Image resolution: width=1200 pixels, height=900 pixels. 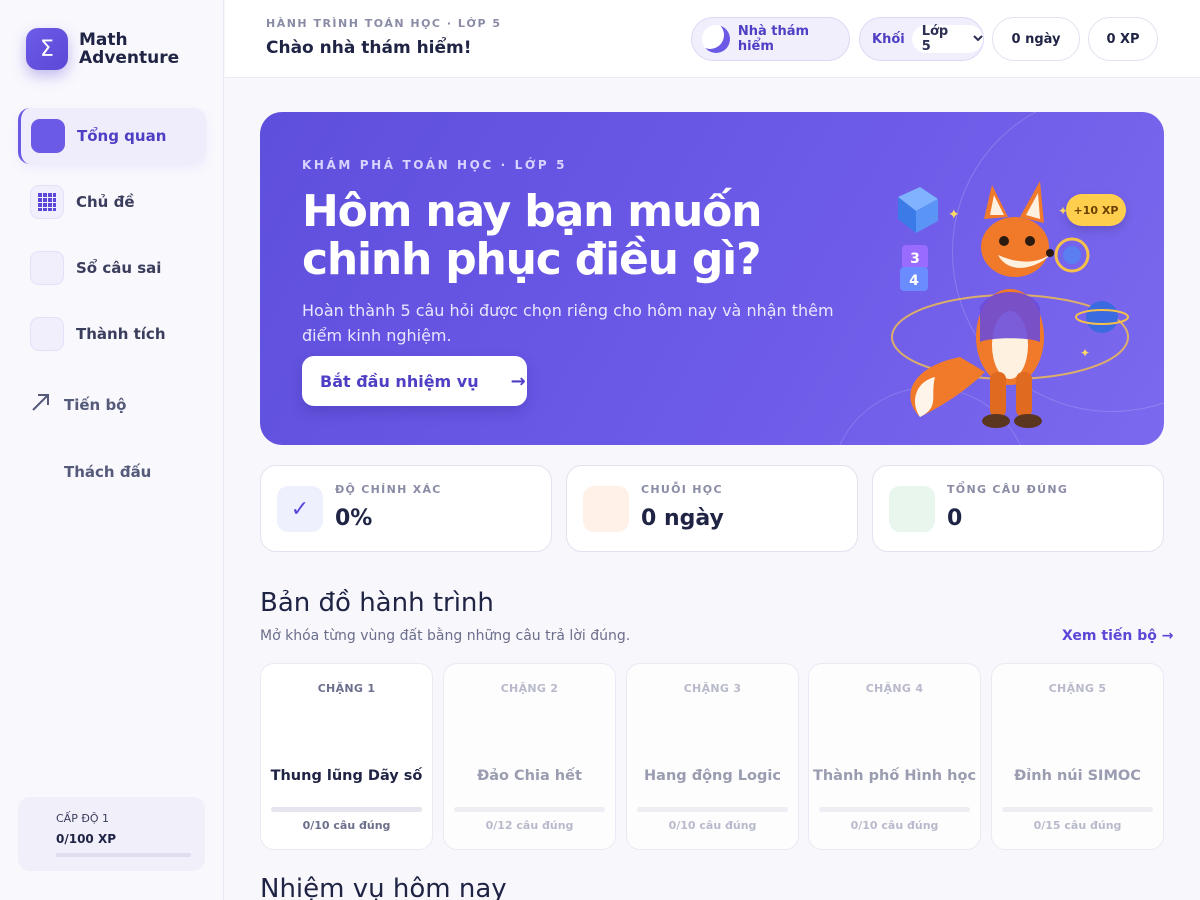 What do you see at coordinates (300, 509) in the screenshot?
I see `check-icon: ✓` at bounding box center [300, 509].